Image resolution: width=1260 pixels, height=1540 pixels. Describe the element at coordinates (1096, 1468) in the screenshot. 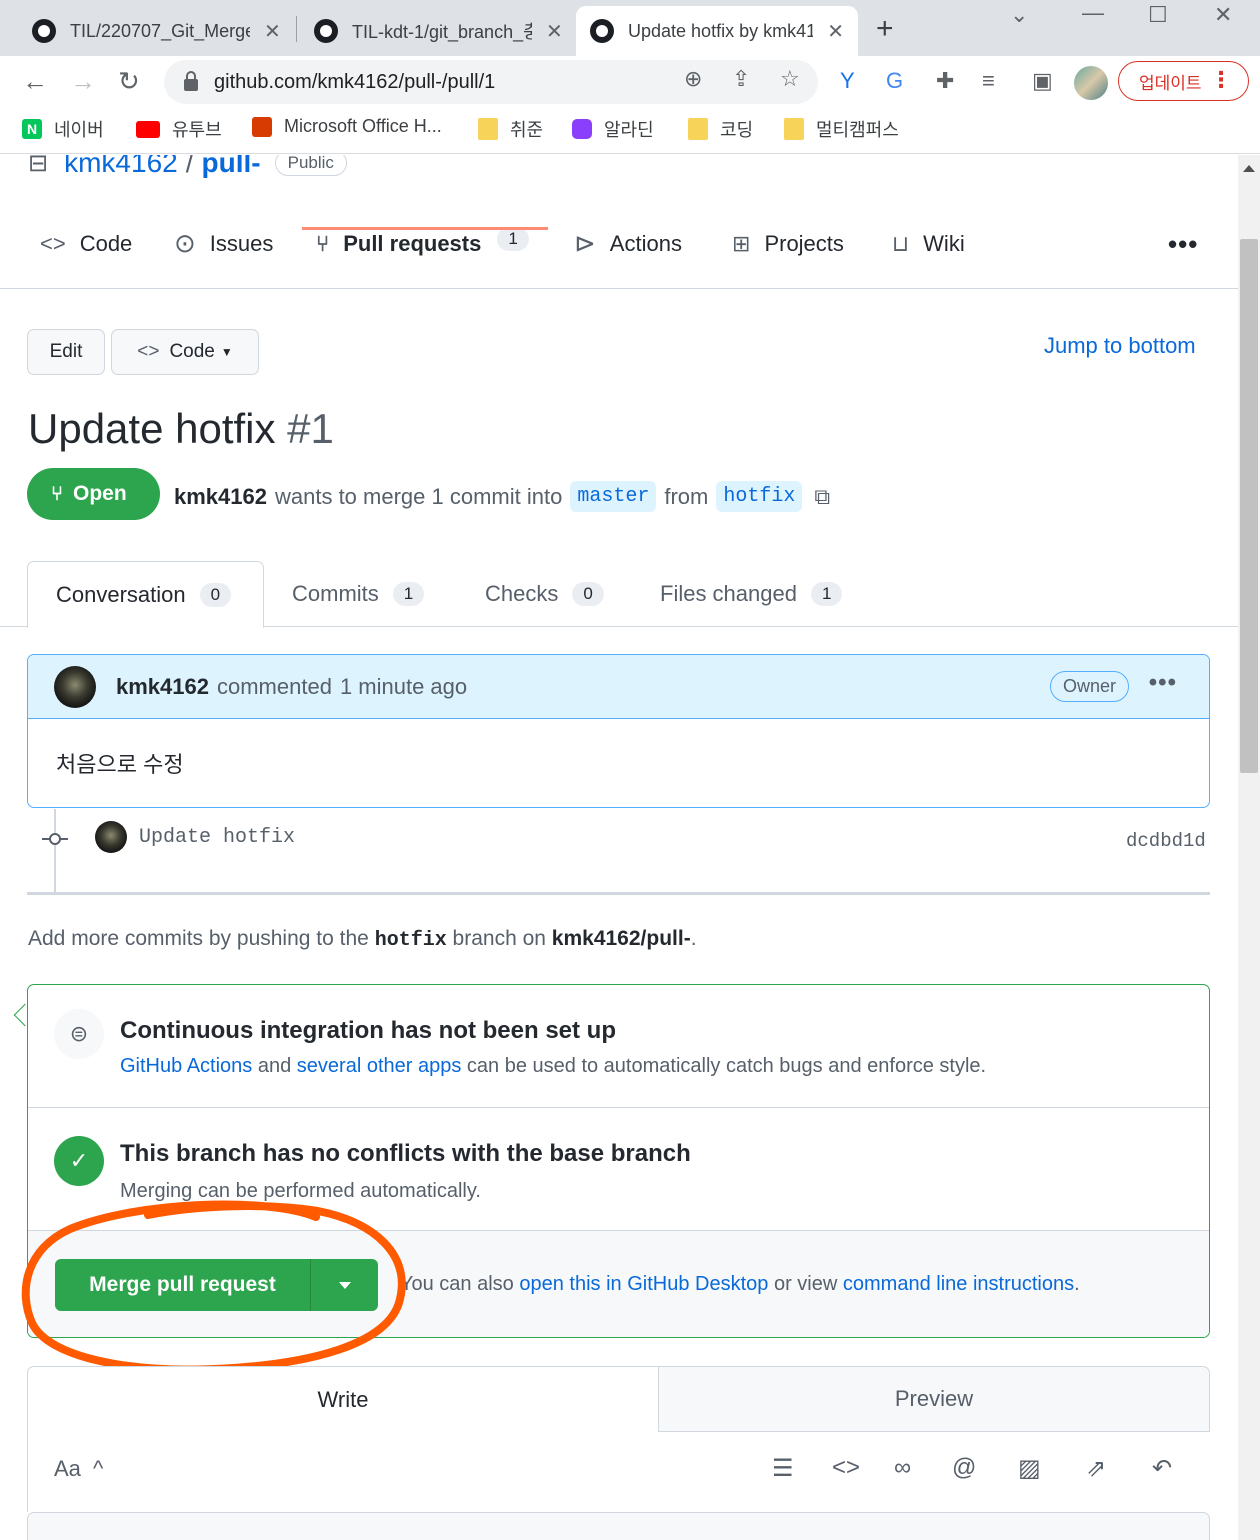

I see `cross-reference-icon: ⇗` at that location.